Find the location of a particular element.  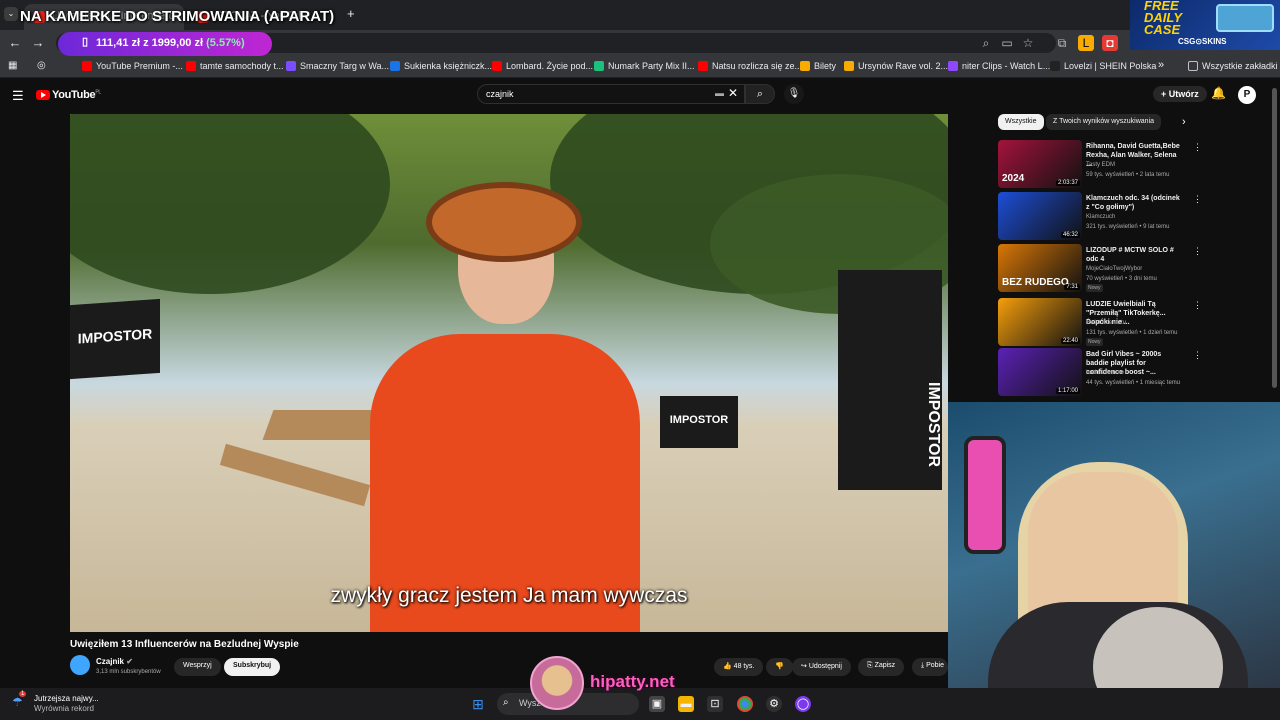

bookmark-star-icon: ☆ is located at coordinates (1028, 43).